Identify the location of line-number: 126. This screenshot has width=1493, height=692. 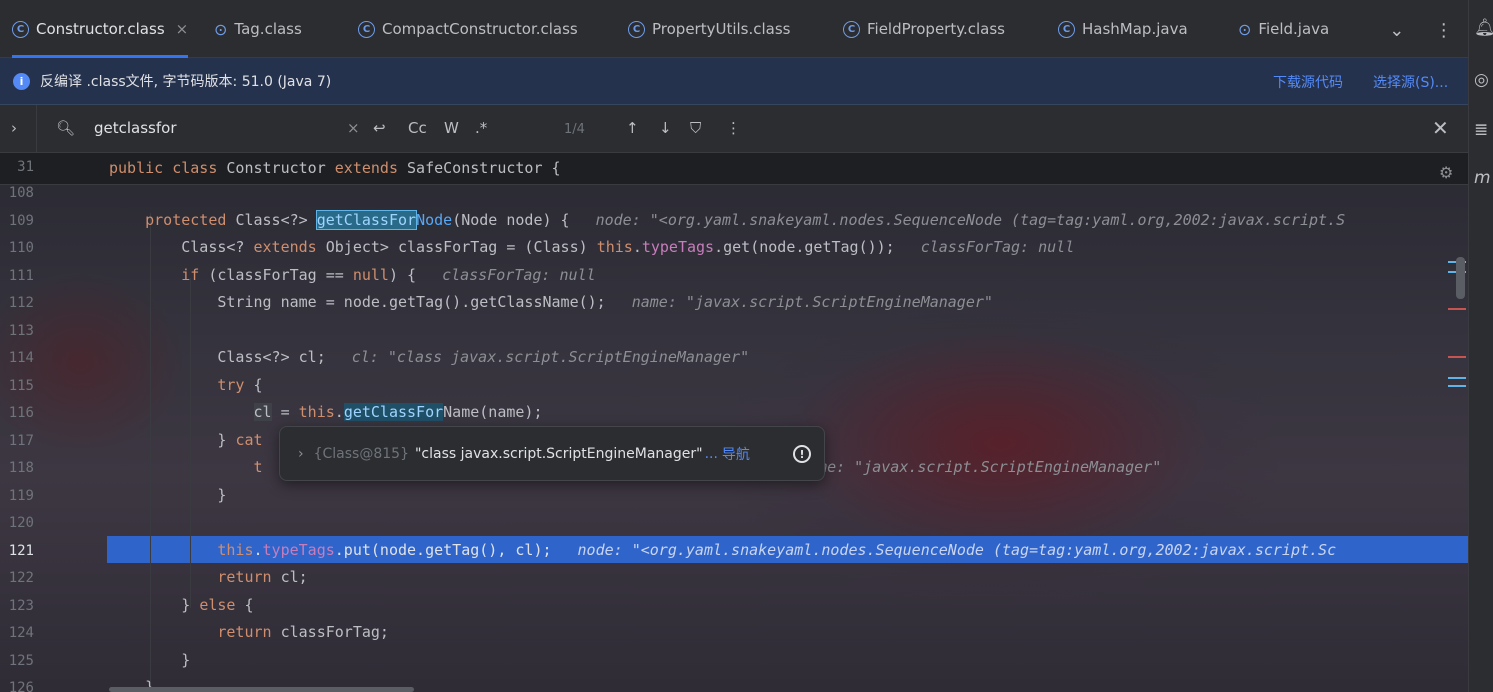
(21, 686).